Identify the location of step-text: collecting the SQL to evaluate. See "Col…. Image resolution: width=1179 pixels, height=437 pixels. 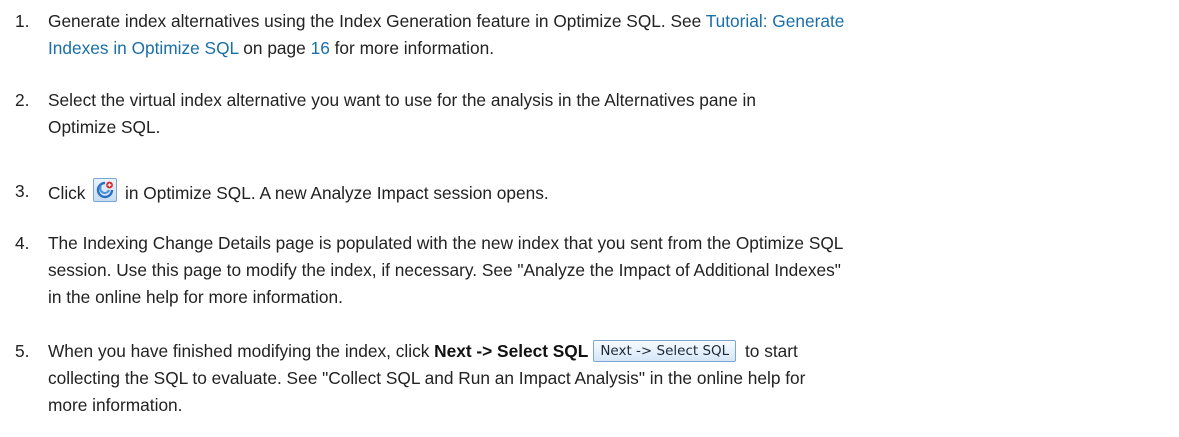
(427, 378).